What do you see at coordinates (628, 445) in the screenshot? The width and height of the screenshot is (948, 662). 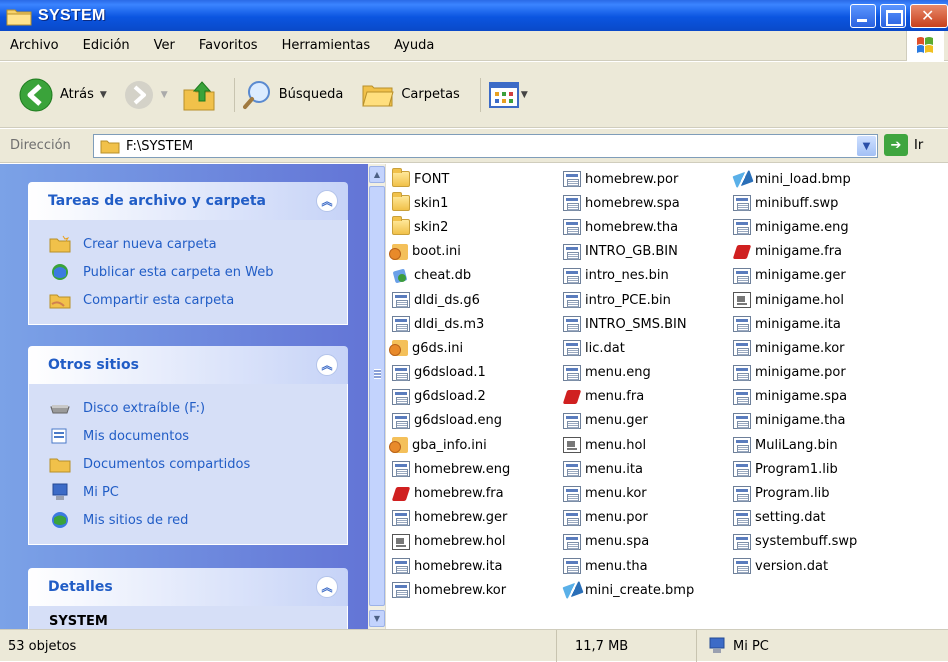 I see `file-item: menu.hol` at bounding box center [628, 445].